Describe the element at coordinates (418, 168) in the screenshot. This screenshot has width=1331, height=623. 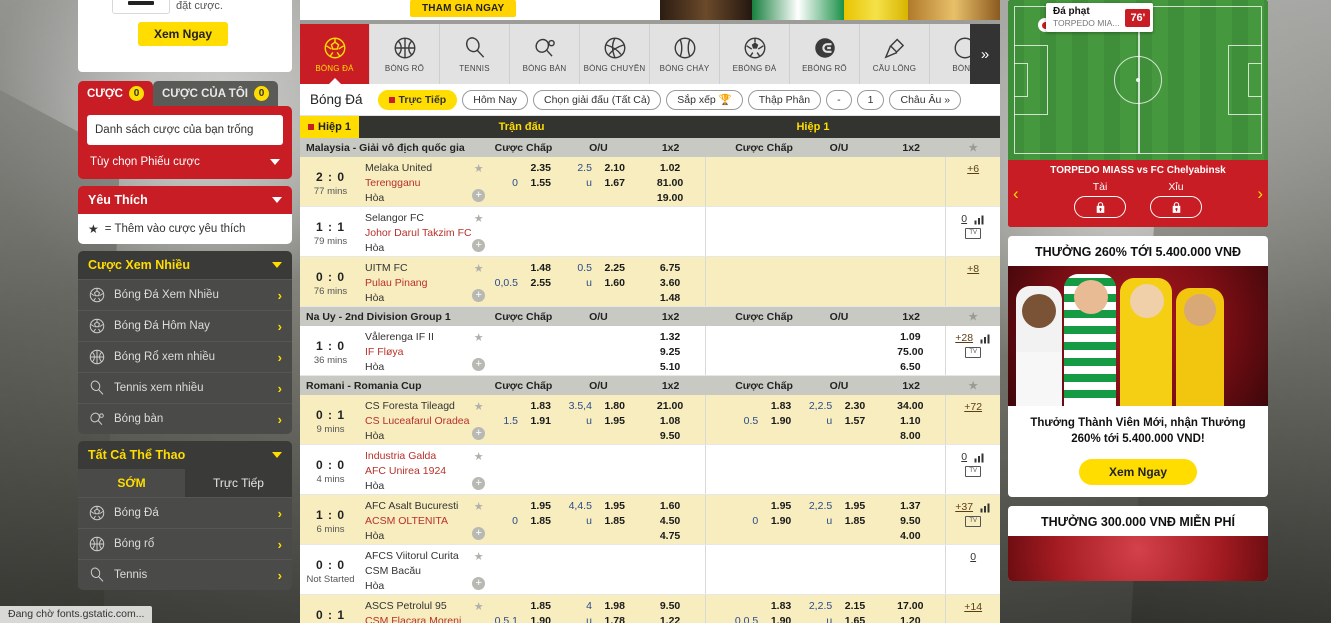
I see `team-home: Melaka United` at that location.